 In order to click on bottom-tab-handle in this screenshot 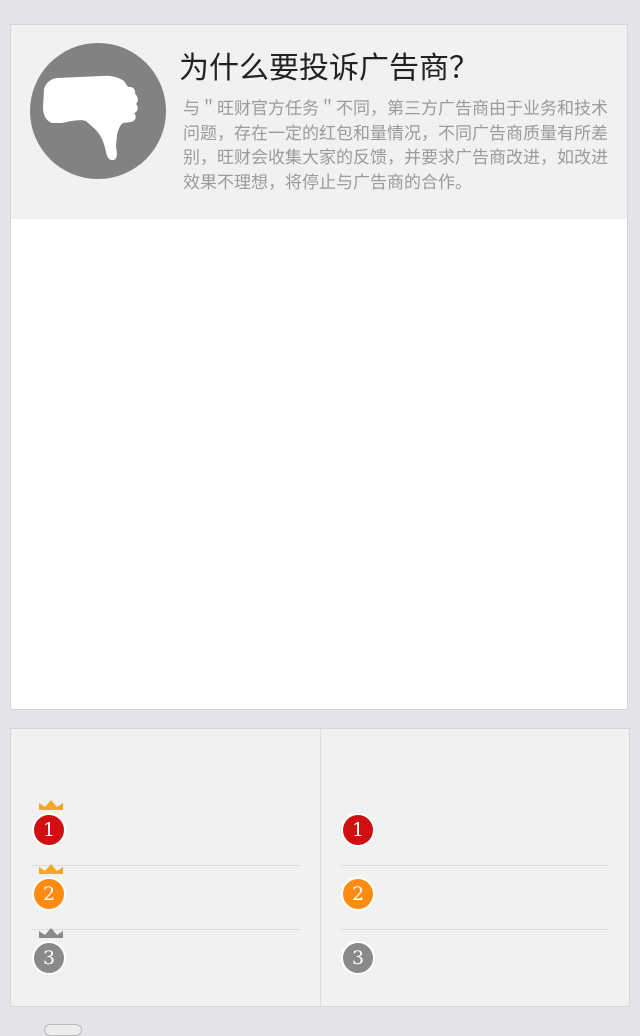, I will do `click(63, 1030)`.